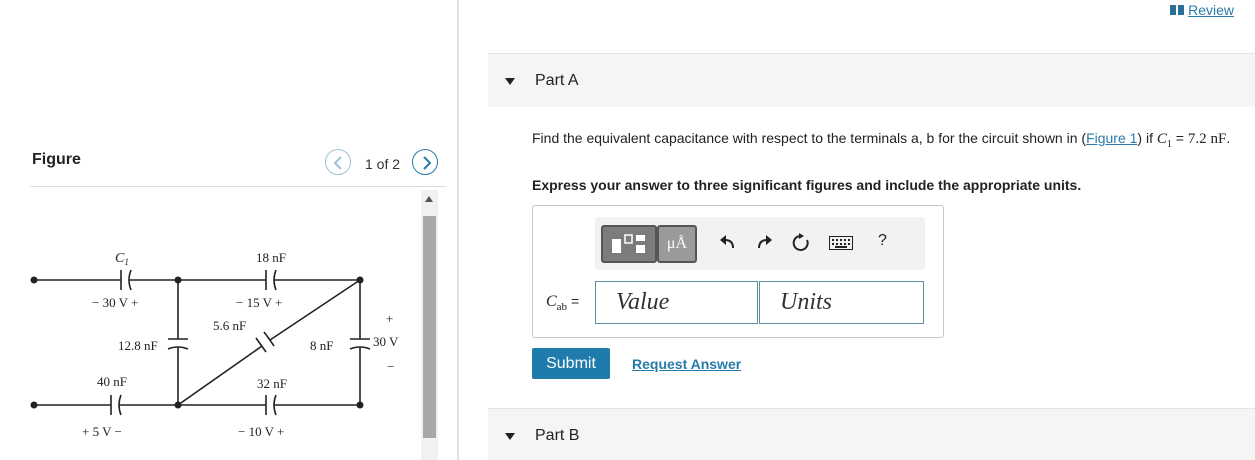 The width and height of the screenshot is (1255, 460). What do you see at coordinates (1177, 10) in the screenshot?
I see `book-icon` at bounding box center [1177, 10].